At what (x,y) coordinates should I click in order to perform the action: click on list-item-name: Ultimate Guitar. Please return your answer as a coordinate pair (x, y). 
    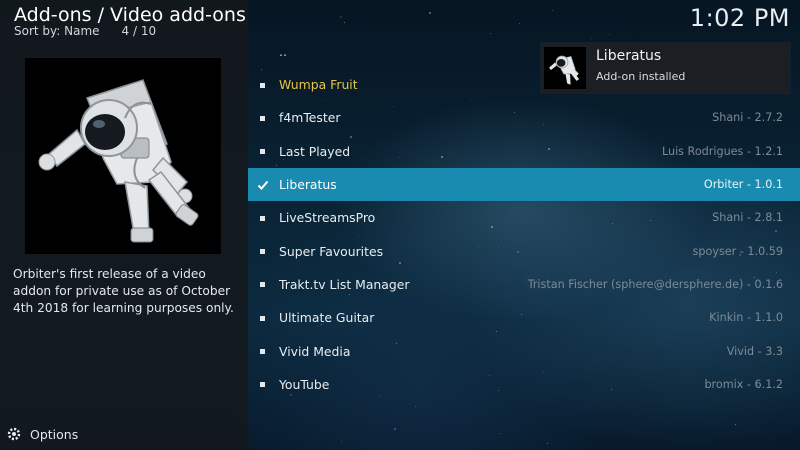
    Looking at the image, I should click on (327, 318).